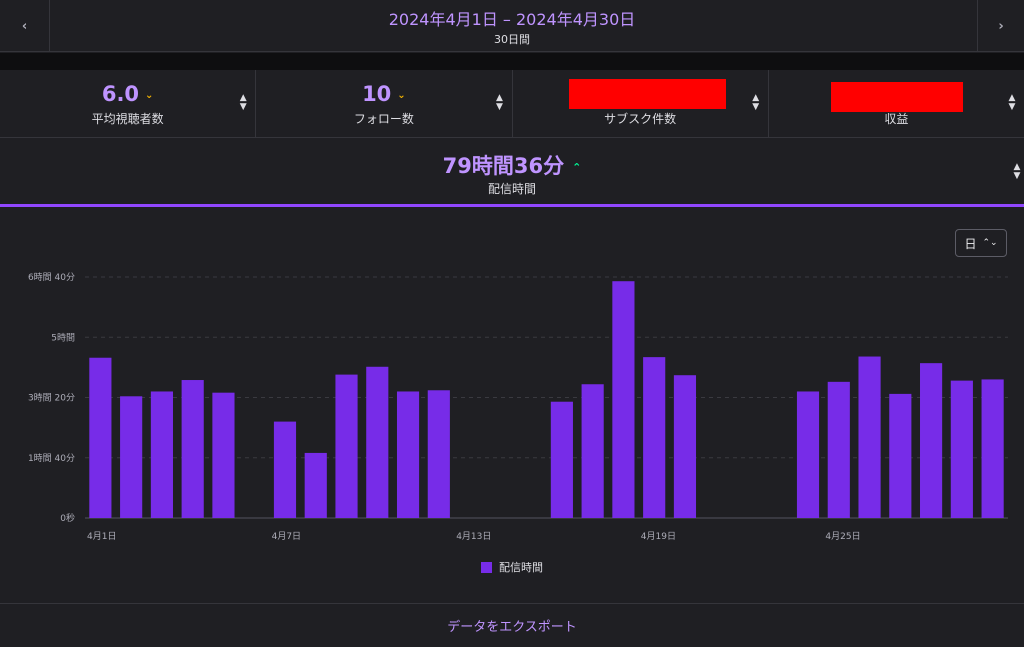 This screenshot has height=647, width=1024. I want to click on metric-label: 配信時間, so click(511, 189).